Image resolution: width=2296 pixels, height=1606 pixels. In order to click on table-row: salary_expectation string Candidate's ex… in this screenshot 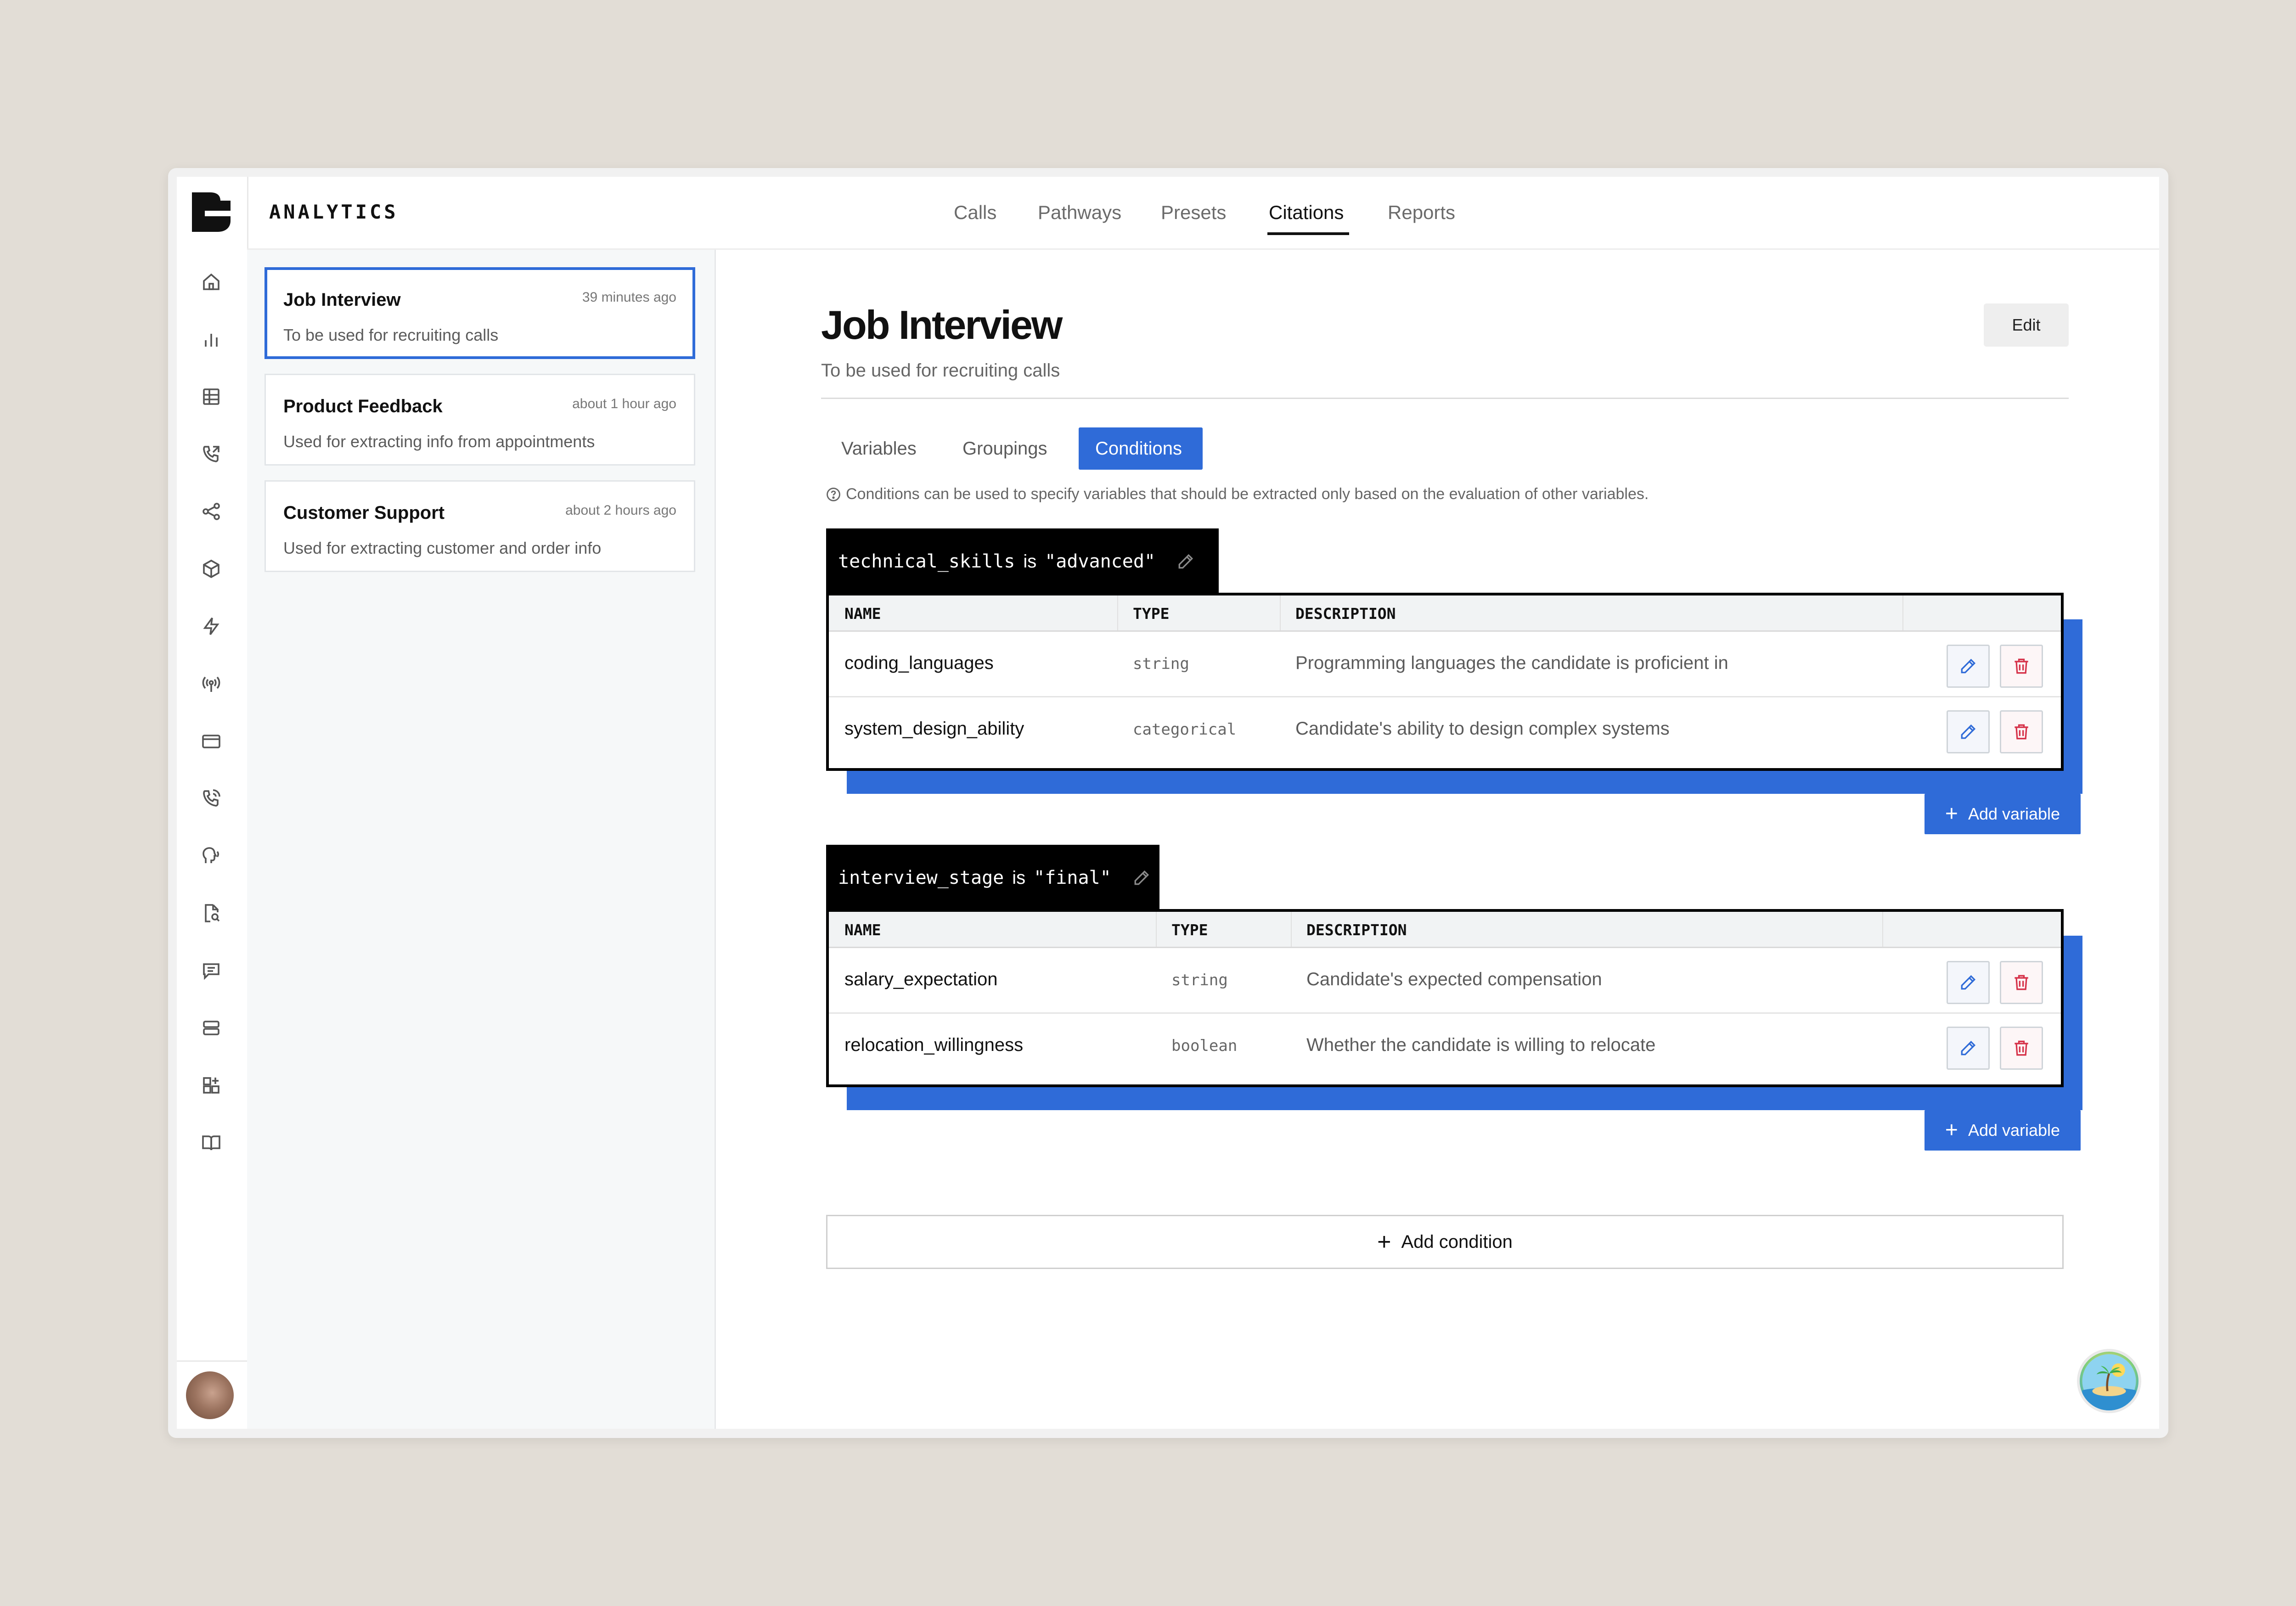, I will do `click(1445, 981)`.